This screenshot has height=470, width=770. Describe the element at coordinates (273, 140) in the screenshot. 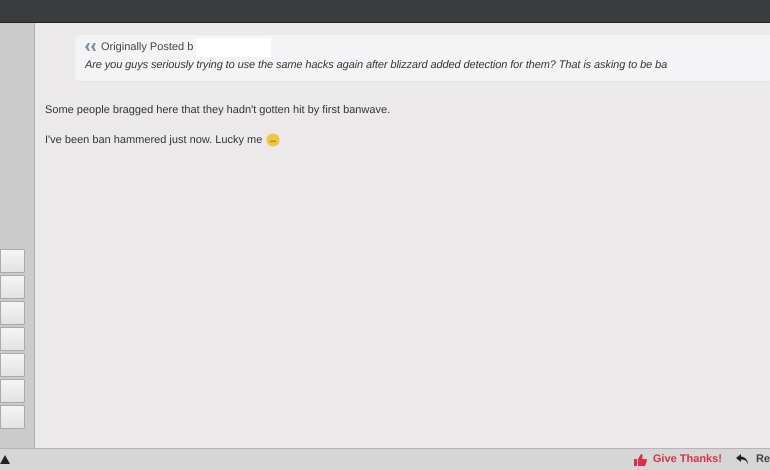

I see `smiley-icon` at that location.